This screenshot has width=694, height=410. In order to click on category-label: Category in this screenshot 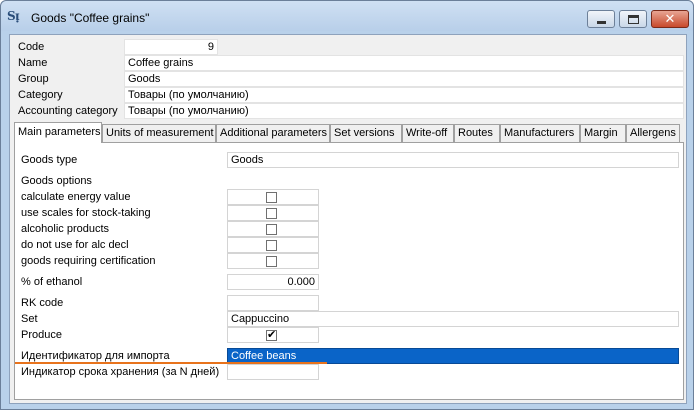, I will do `click(40, 95)`.